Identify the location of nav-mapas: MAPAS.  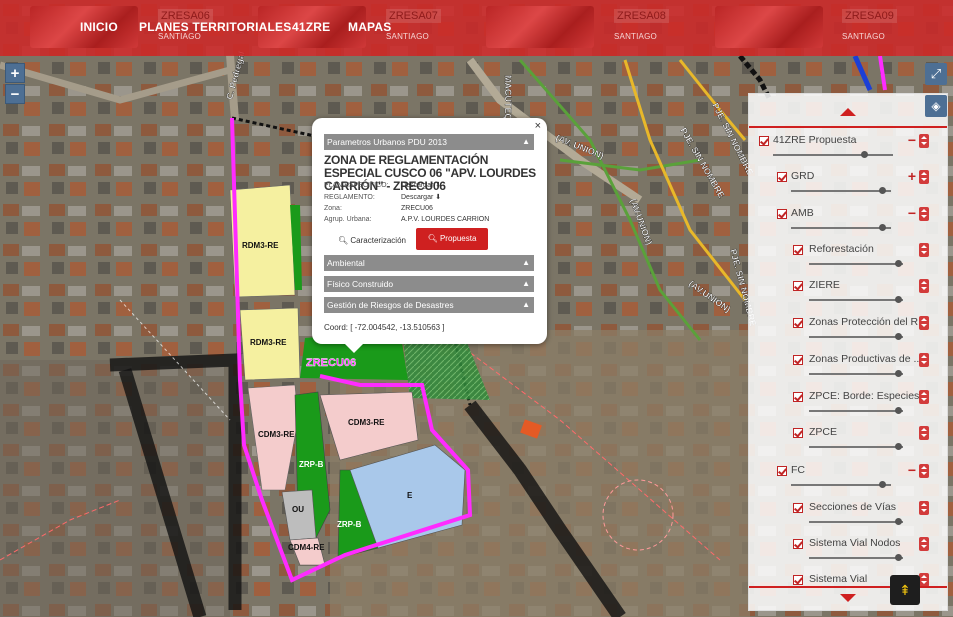
(369, 27).